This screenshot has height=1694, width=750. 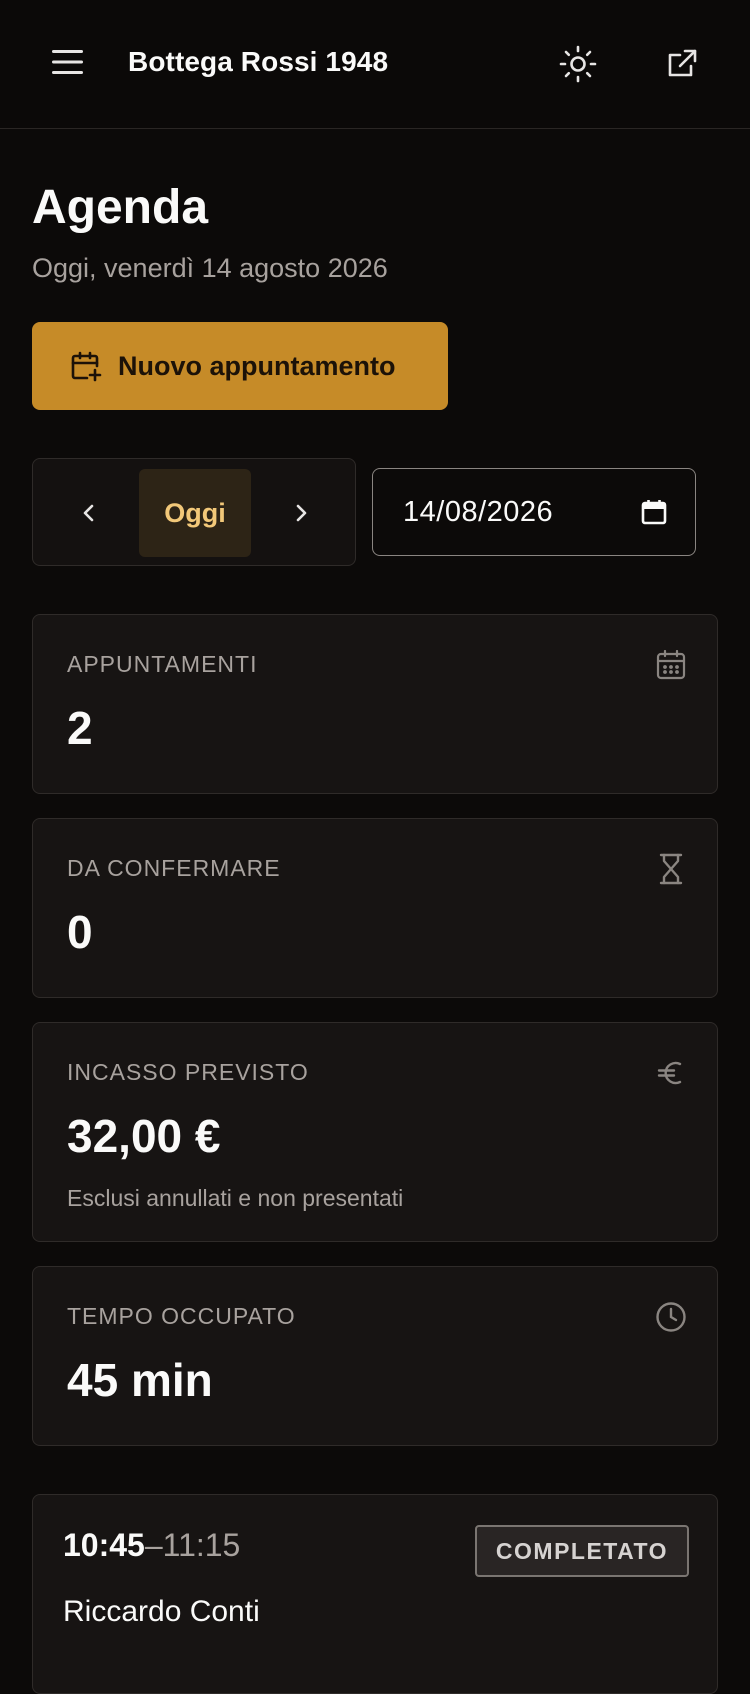 I want to click on stat-label: TEMPO OCCUPATO, so click(x=181, y=1316).